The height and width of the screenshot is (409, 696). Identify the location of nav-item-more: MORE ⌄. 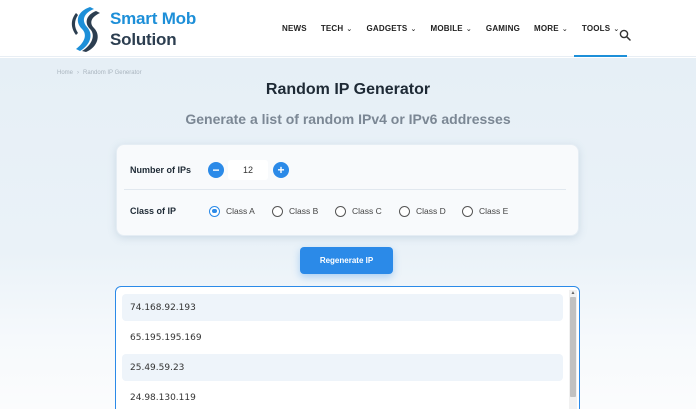
(551, 28).